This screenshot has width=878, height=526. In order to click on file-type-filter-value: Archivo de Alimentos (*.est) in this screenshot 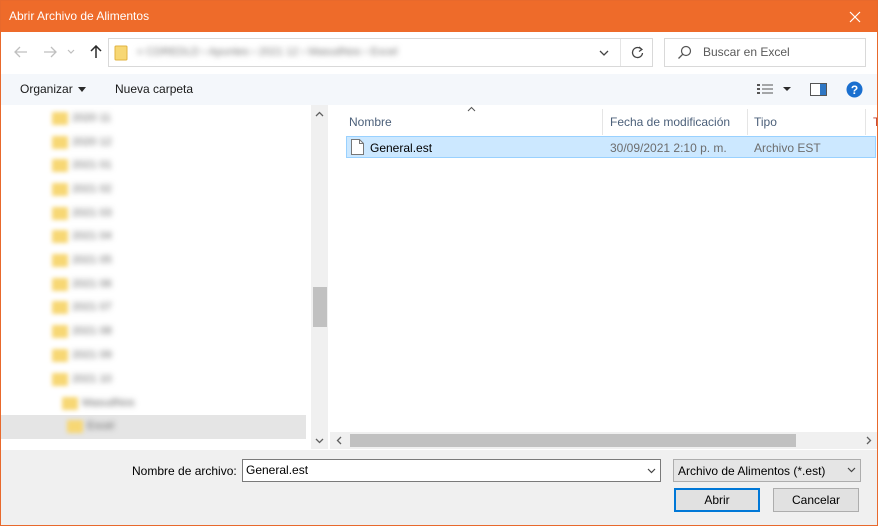, I will do `click(752, 471)`.